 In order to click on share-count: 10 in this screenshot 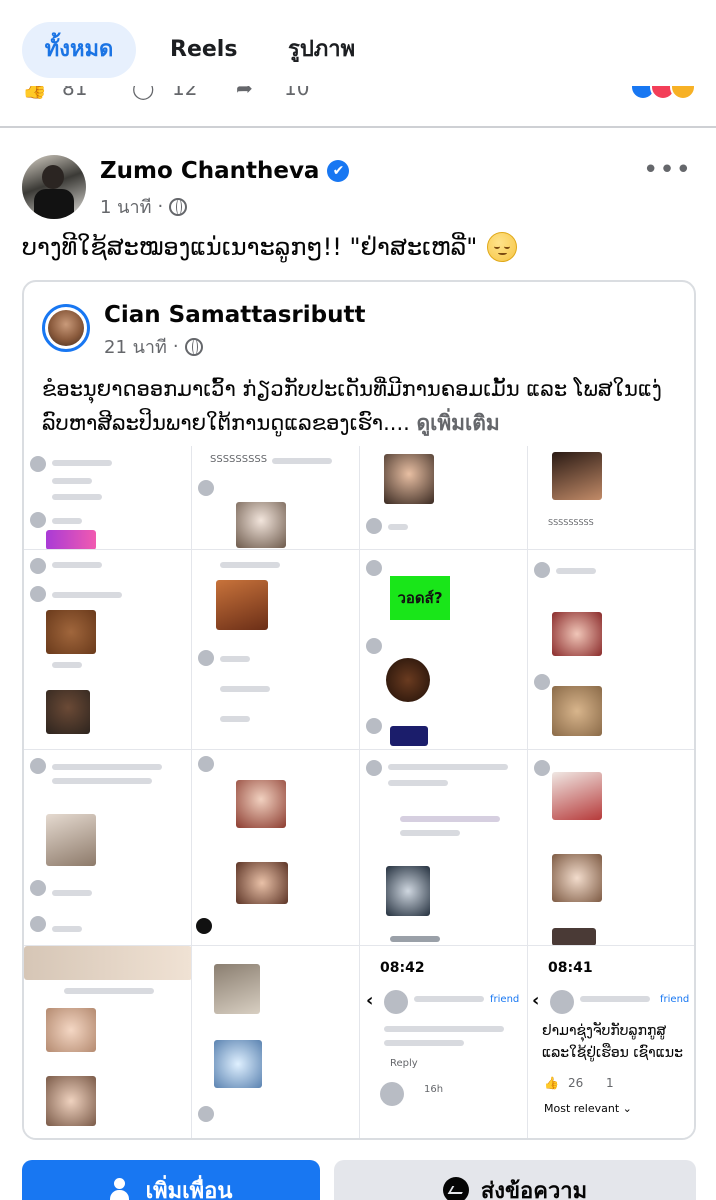, I will do `click(297, 93)`.